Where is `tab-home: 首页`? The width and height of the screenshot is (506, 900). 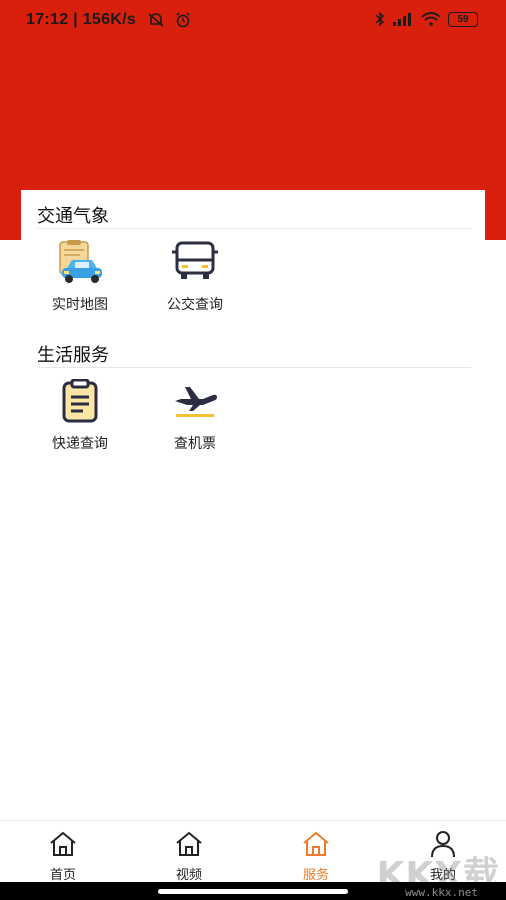
tab-home: 首页 is located at coordinates (63, 852).